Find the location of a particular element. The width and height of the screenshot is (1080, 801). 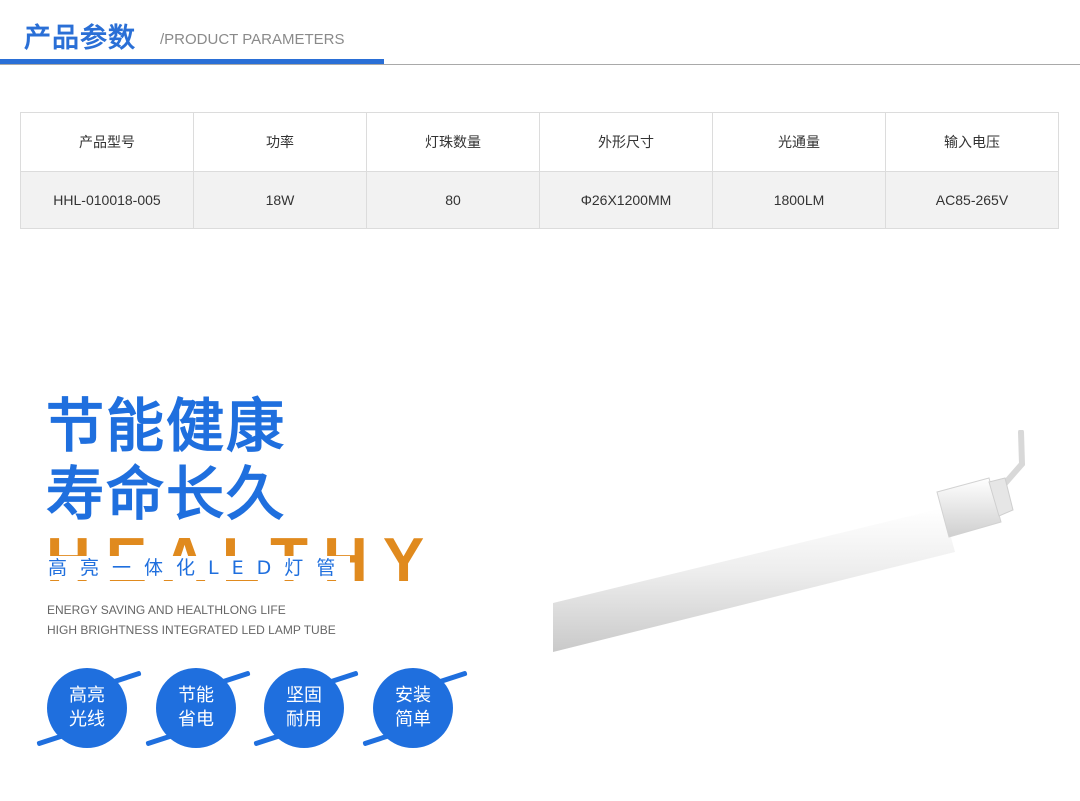

section-header: 产品参数 /PRODUCT PARAMETERS is located at coordinates (540, 33).